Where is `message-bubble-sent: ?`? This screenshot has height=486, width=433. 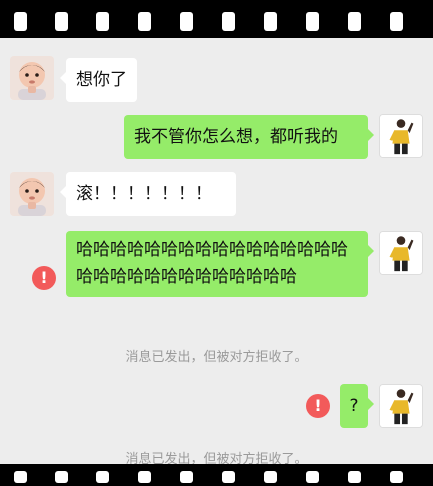
message-bubble-sent: ? is located at coordinates (357, 406).